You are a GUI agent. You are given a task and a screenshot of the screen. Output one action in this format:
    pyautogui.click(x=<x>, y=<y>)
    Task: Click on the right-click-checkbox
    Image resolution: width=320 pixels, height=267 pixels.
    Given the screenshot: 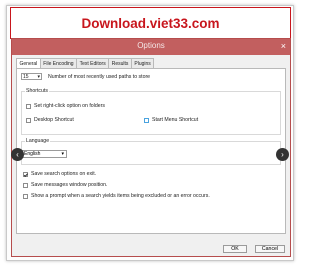 What is the action you would take?
    pyautogui.click(x=28, y=106)
    